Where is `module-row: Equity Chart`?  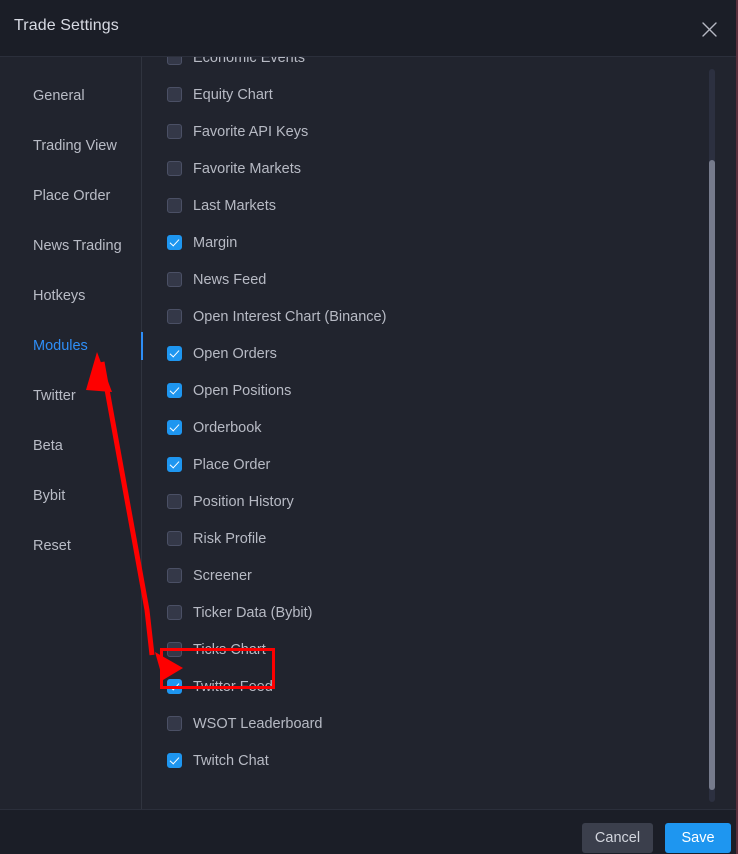
module-row: Equity Chart is located at coordinates (440, 94).